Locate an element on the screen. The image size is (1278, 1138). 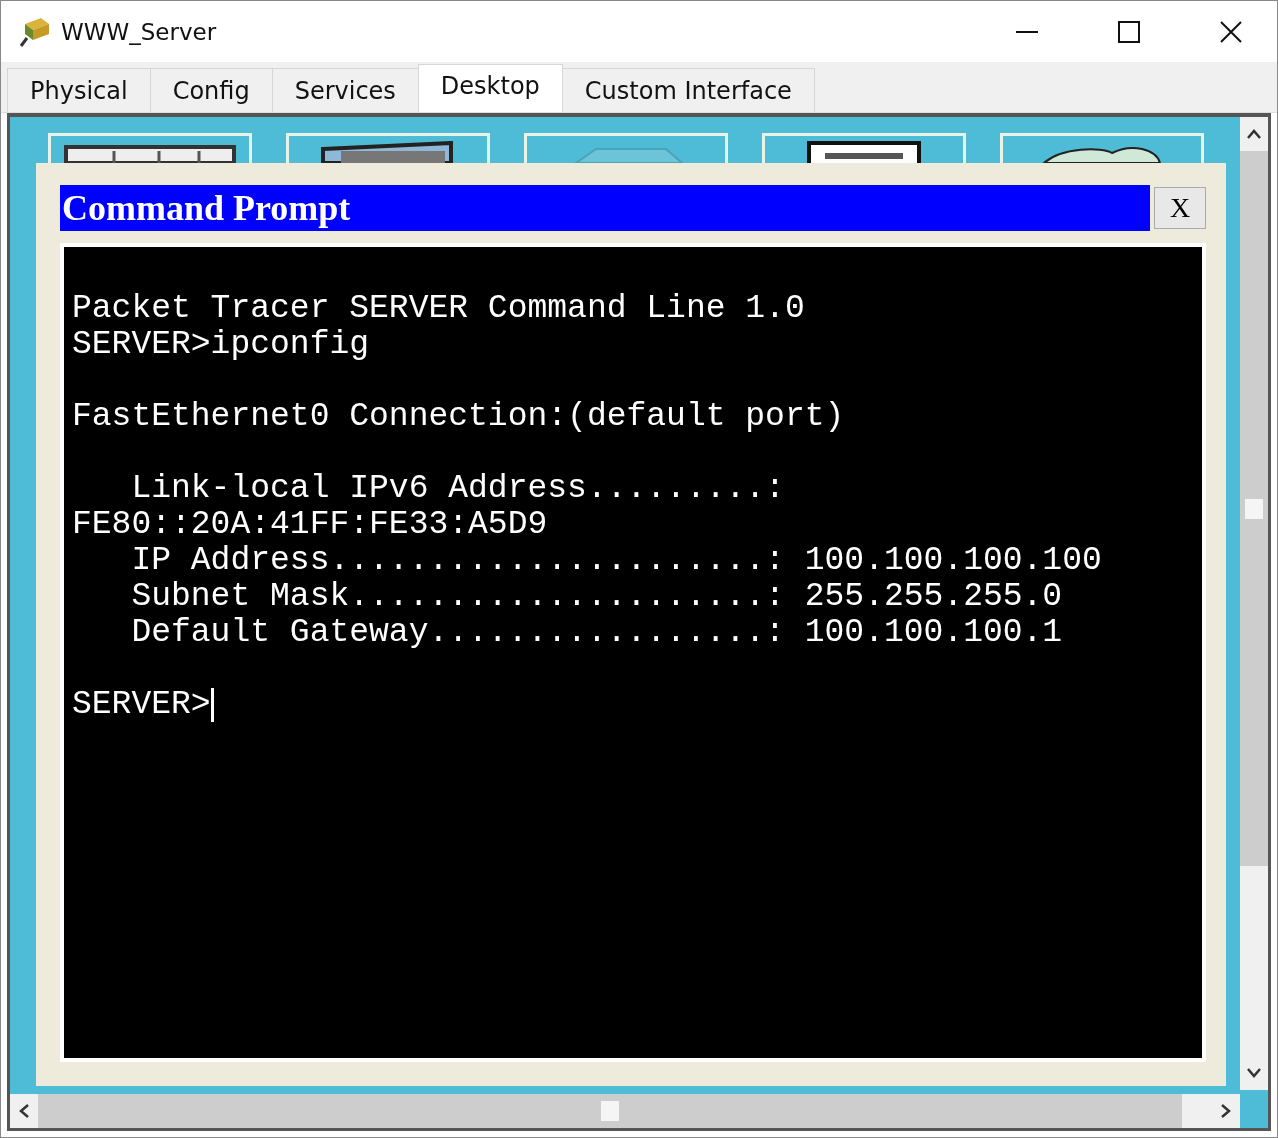
terminal-line: Subnet Mask.....................: 255.255.255.0 is located at coordinates (596, 597).